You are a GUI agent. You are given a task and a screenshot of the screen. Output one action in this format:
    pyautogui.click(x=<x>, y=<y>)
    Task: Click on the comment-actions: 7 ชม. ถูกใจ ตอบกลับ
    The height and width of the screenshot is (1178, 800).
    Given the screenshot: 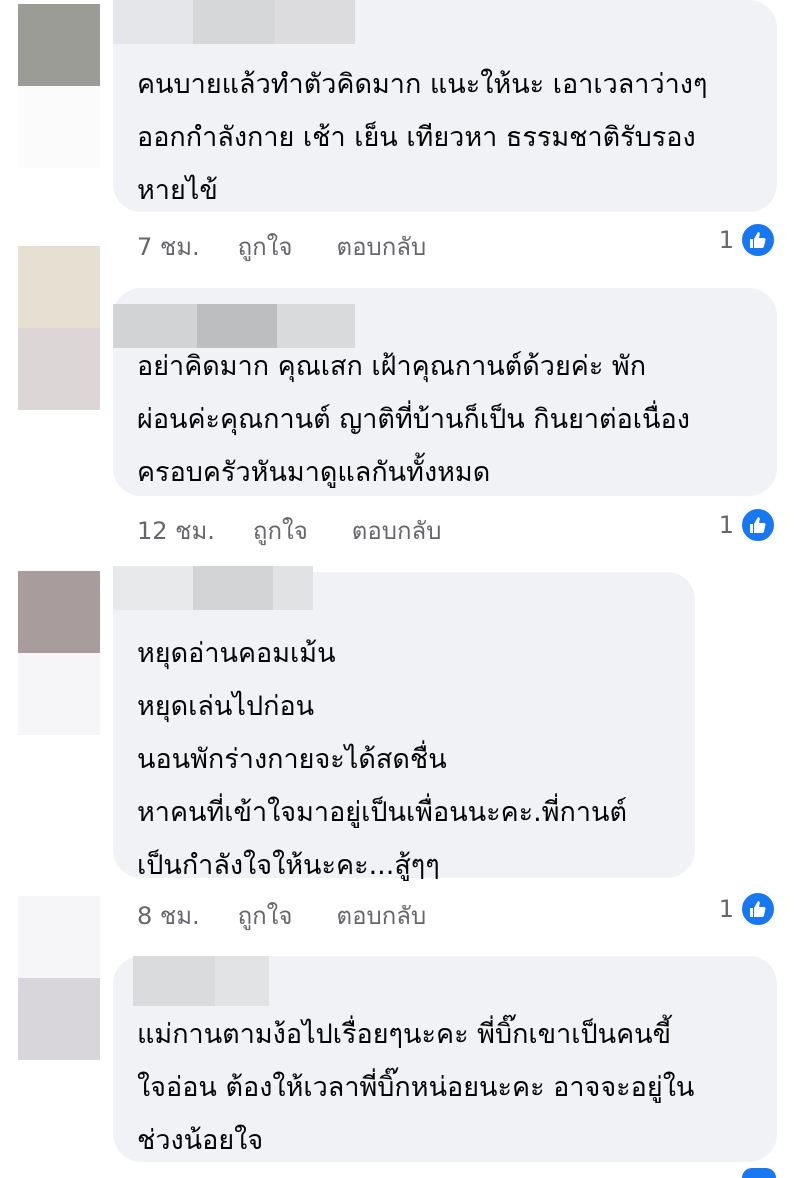 What is the action you would take?
    pyautogui.click(x=281, y=246)
    